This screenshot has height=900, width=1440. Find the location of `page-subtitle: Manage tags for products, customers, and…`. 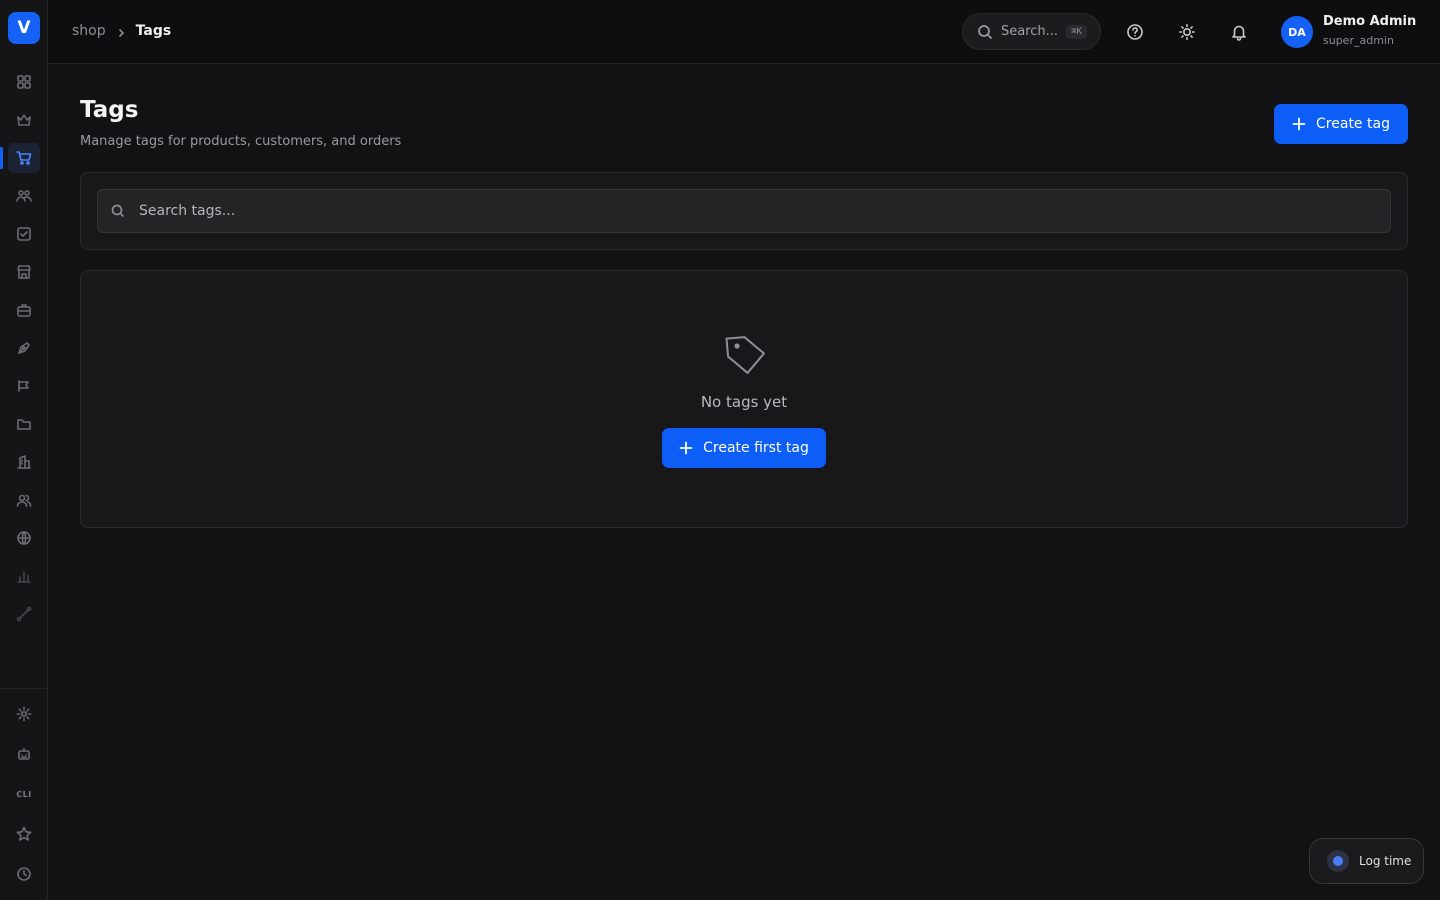

page-subtitle: Manage tags for products, customers, and… is located at coordinates (241, 141).